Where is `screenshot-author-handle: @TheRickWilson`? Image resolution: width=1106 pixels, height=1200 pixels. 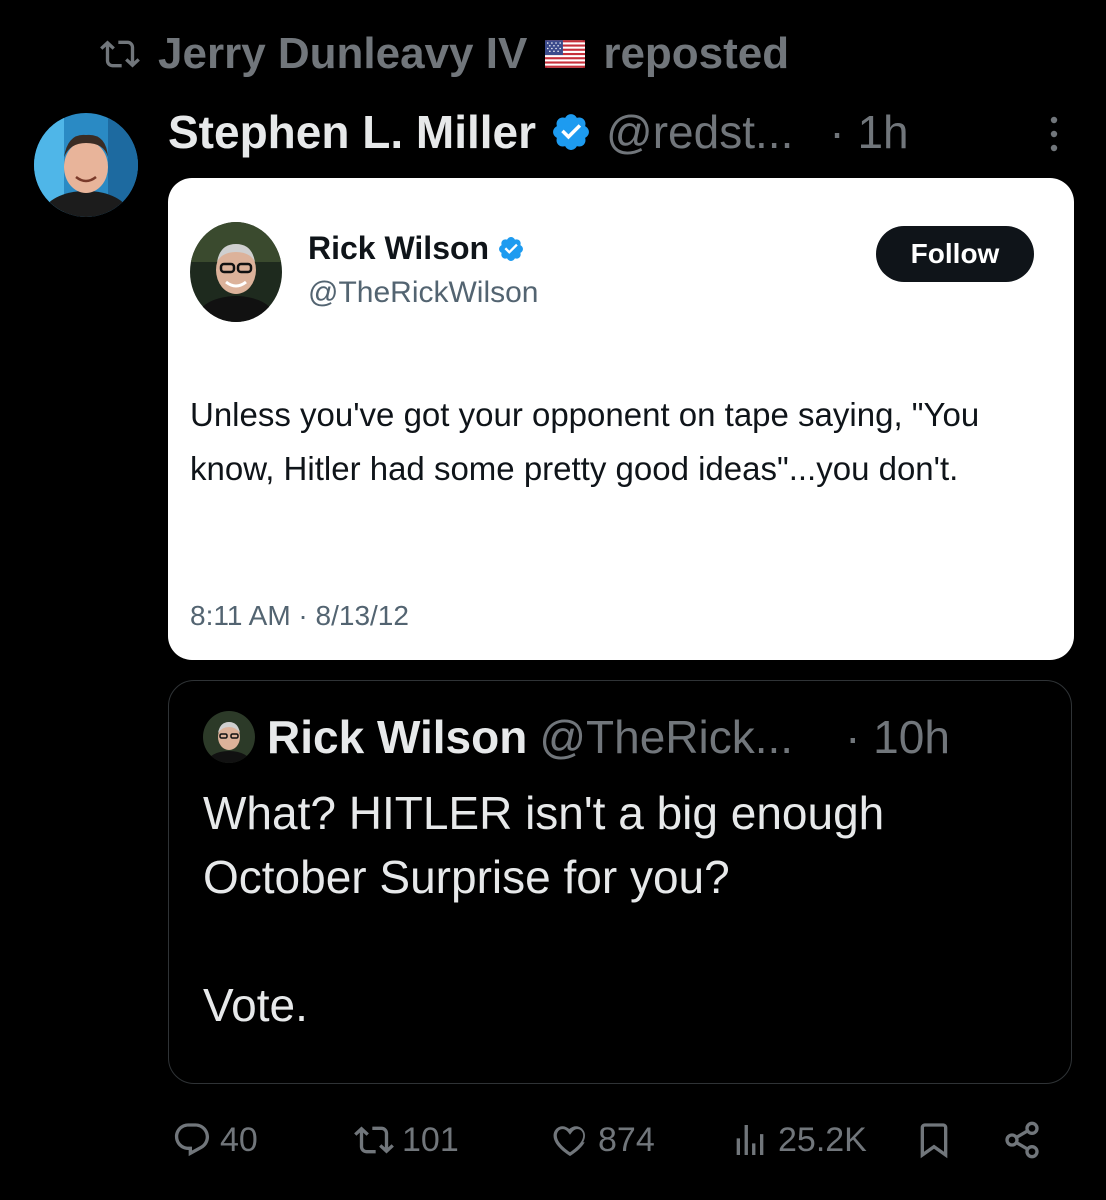
screenshot-author-handle: @TheRickWilson is located at coordinates (423, 292).